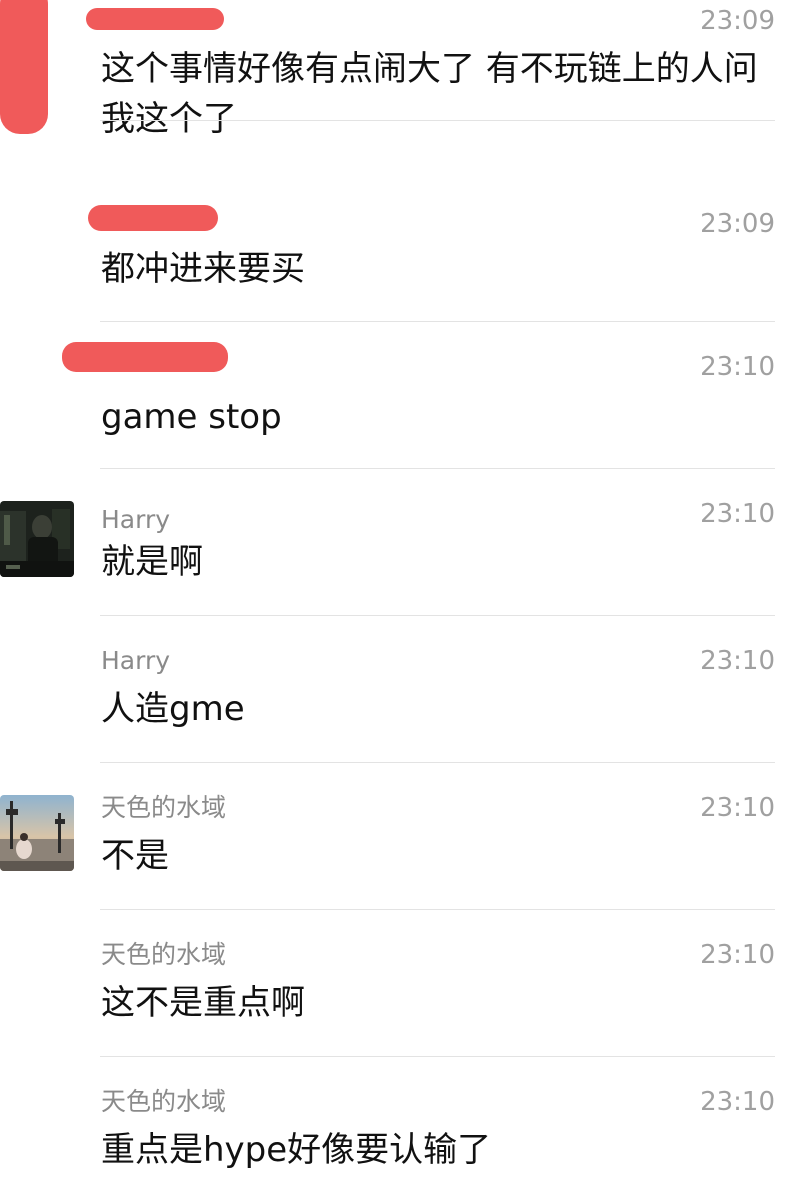  What do you see at coordinates (405, 689) in the screenshot?
I see `message-item: Harry 23:10 人造gme` at bounding box center [405, 689].